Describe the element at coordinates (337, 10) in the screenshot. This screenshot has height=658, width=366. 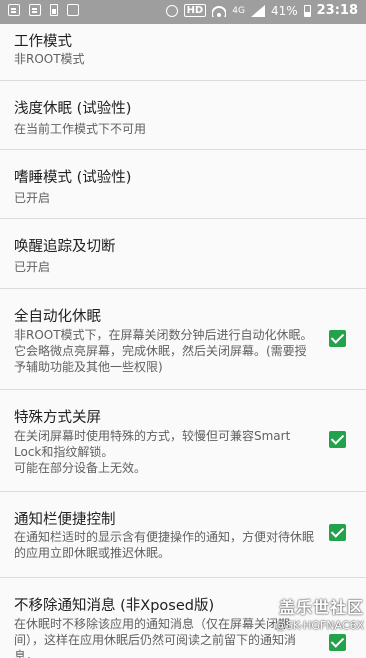
I see `clock: 23:18` at that location.